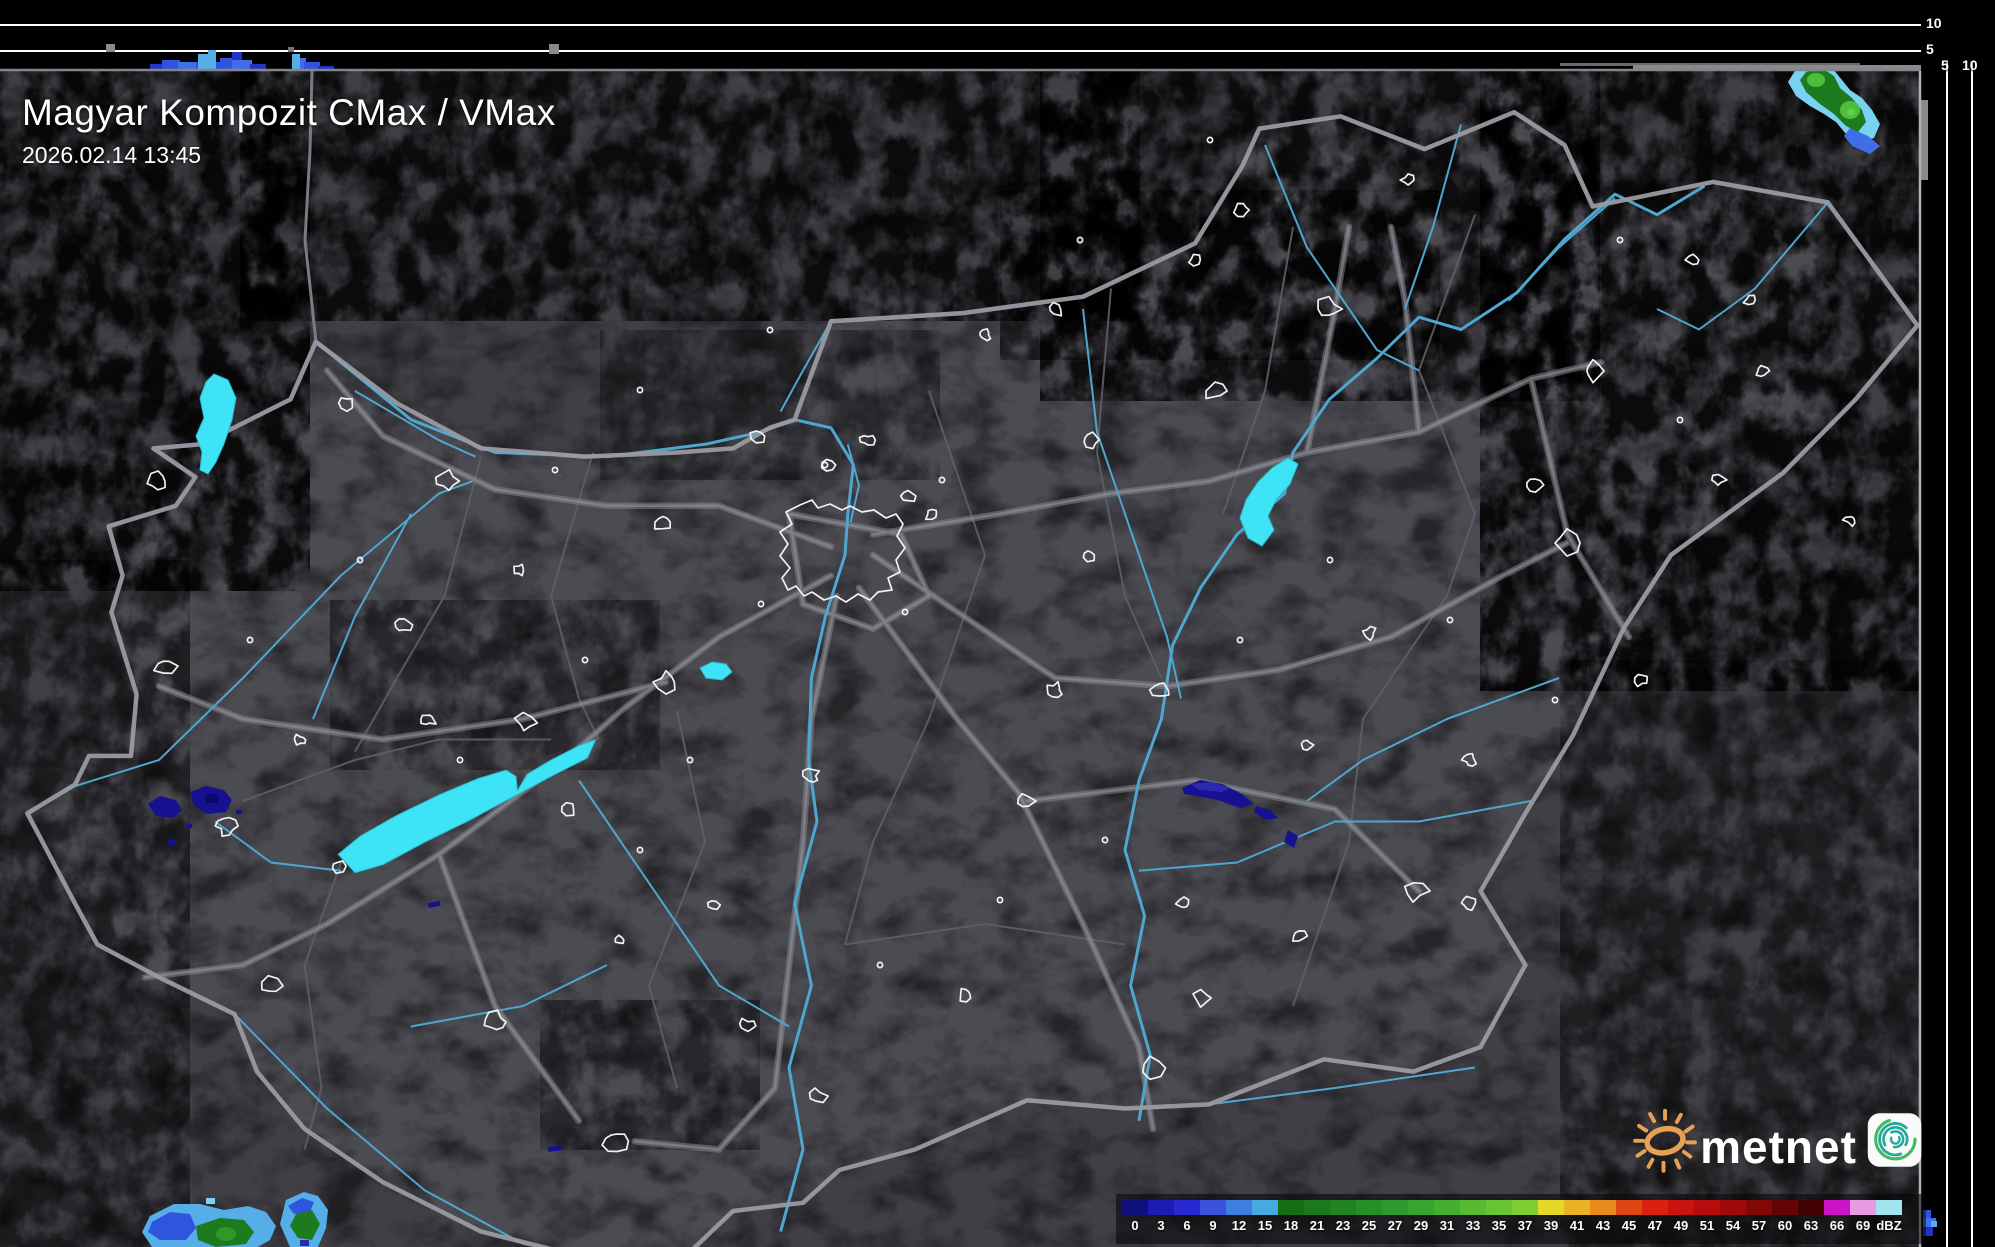  What do you see at coordinates (1213, 1216) in the screenshot?
I see `legend-cell: 9` at bounding box center [1213, 1216].